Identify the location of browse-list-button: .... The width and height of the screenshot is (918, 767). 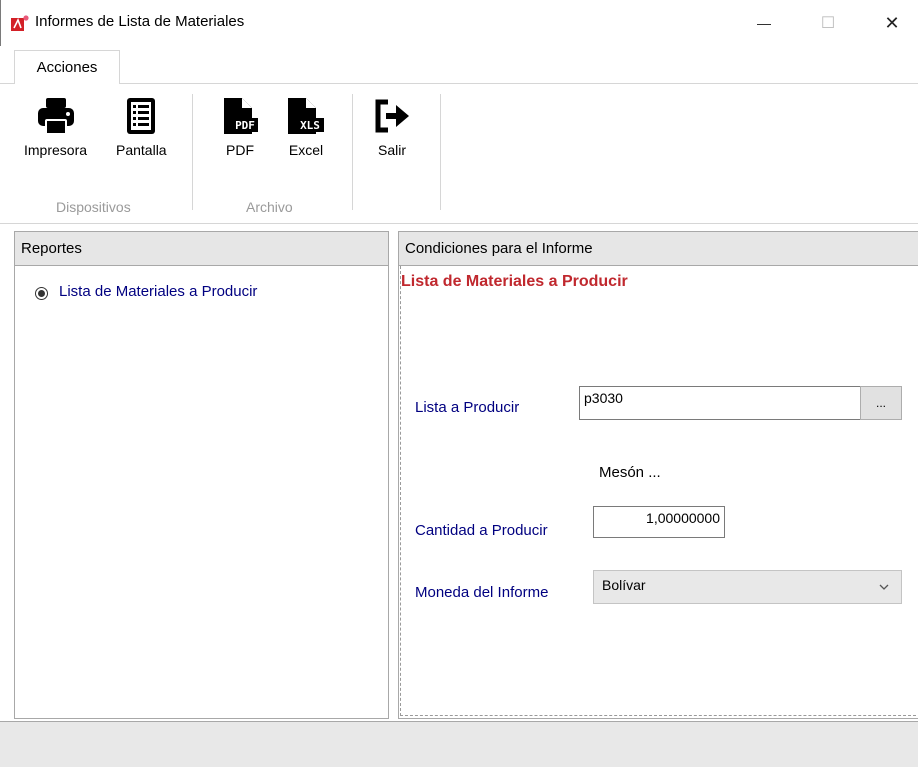
(881, 403).